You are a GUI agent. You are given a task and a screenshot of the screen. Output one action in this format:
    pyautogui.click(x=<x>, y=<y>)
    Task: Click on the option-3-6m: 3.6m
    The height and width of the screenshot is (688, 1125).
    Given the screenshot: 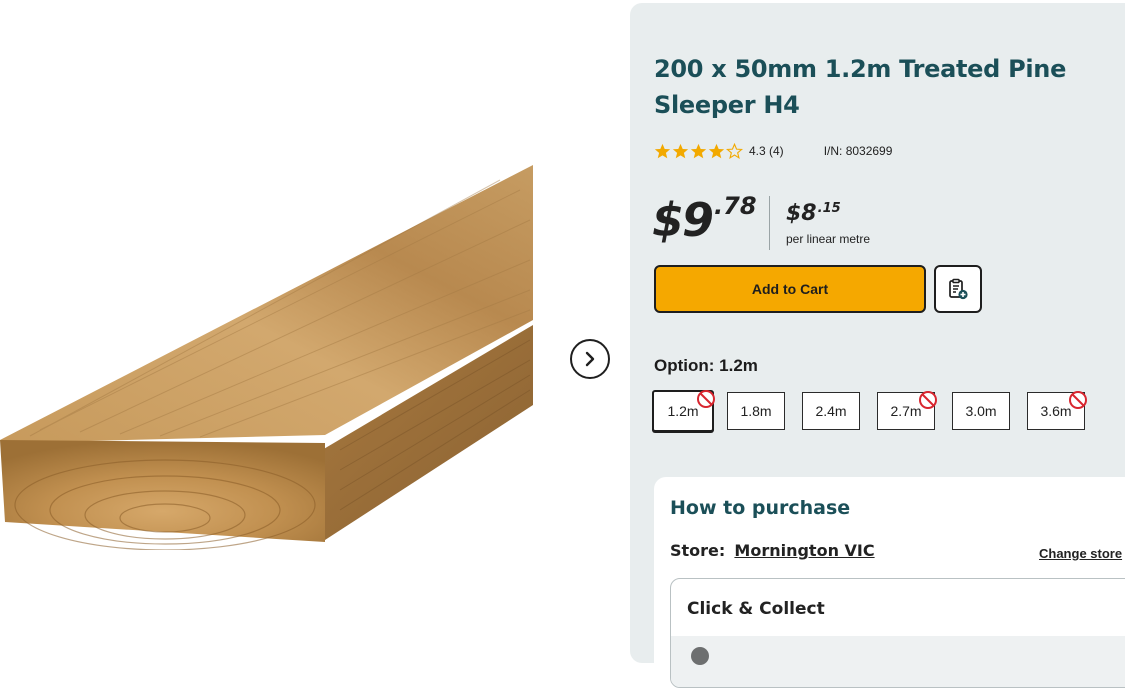 What is the action you would take?
    pyautogui.click(x=1057, y=410)
    